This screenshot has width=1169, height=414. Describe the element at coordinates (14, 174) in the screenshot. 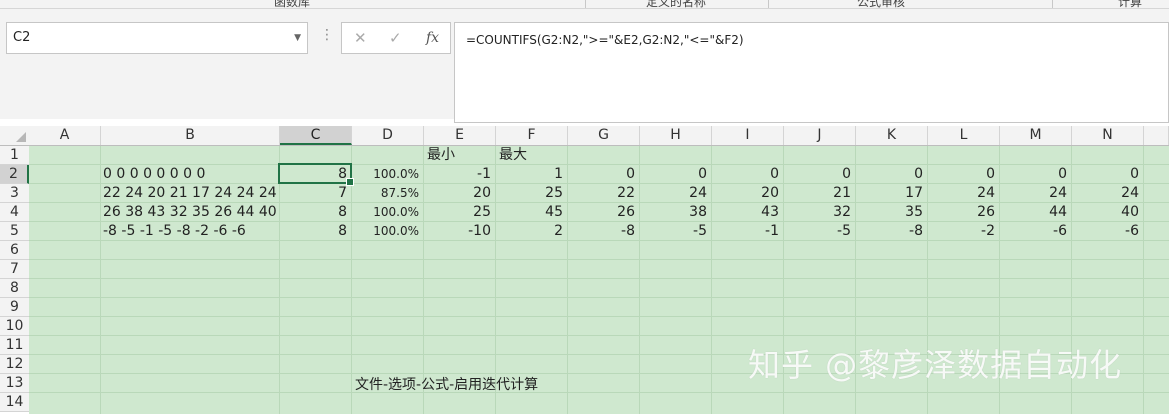

I see `row-header-2: 2` at that location.